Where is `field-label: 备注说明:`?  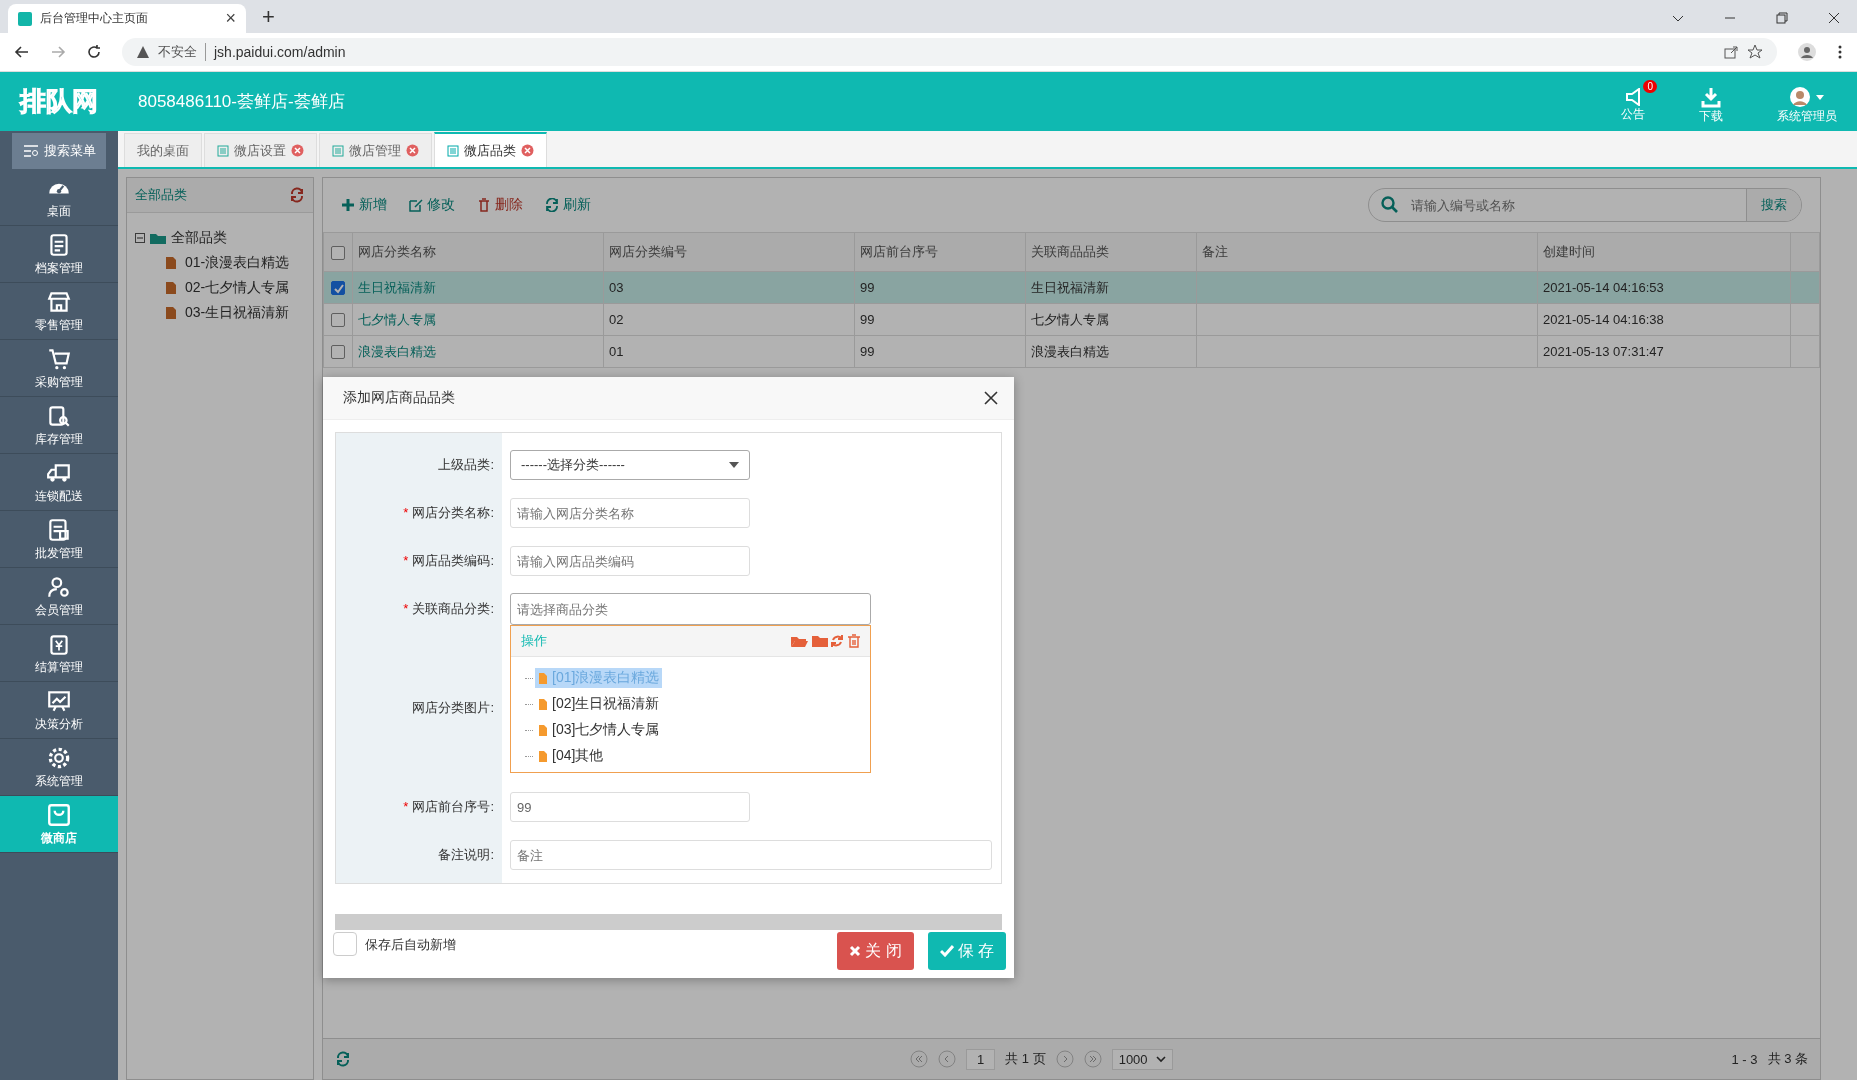
field-label: 备注说明: is located at coordinates (466, 854).